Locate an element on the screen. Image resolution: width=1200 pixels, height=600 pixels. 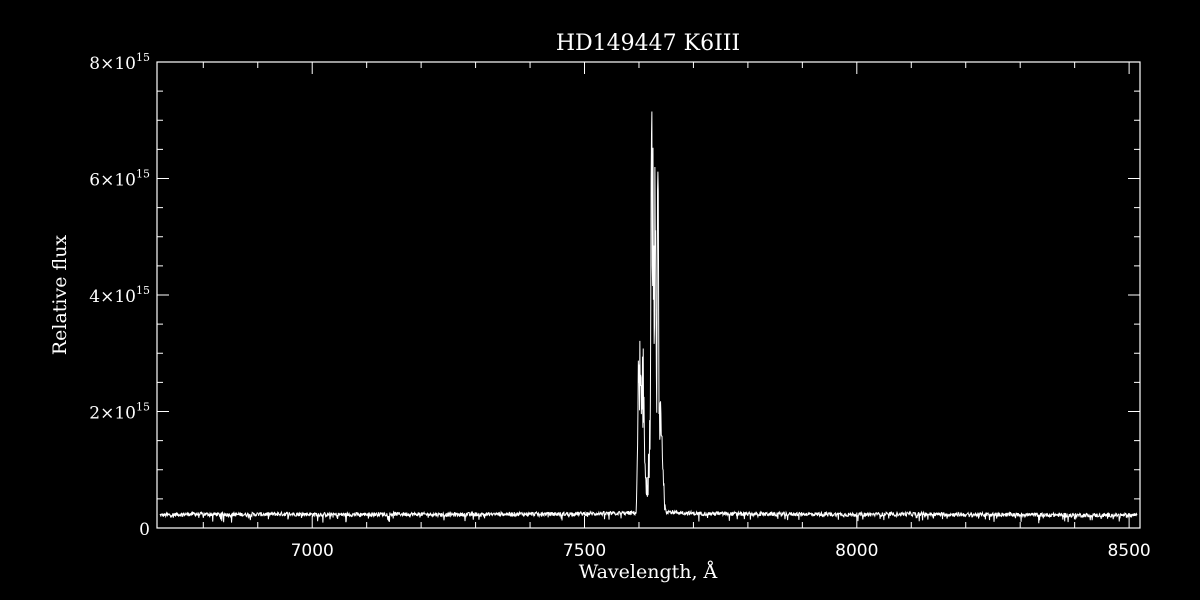
x-tick-label: 7500 is located at coordinates (584, 551).